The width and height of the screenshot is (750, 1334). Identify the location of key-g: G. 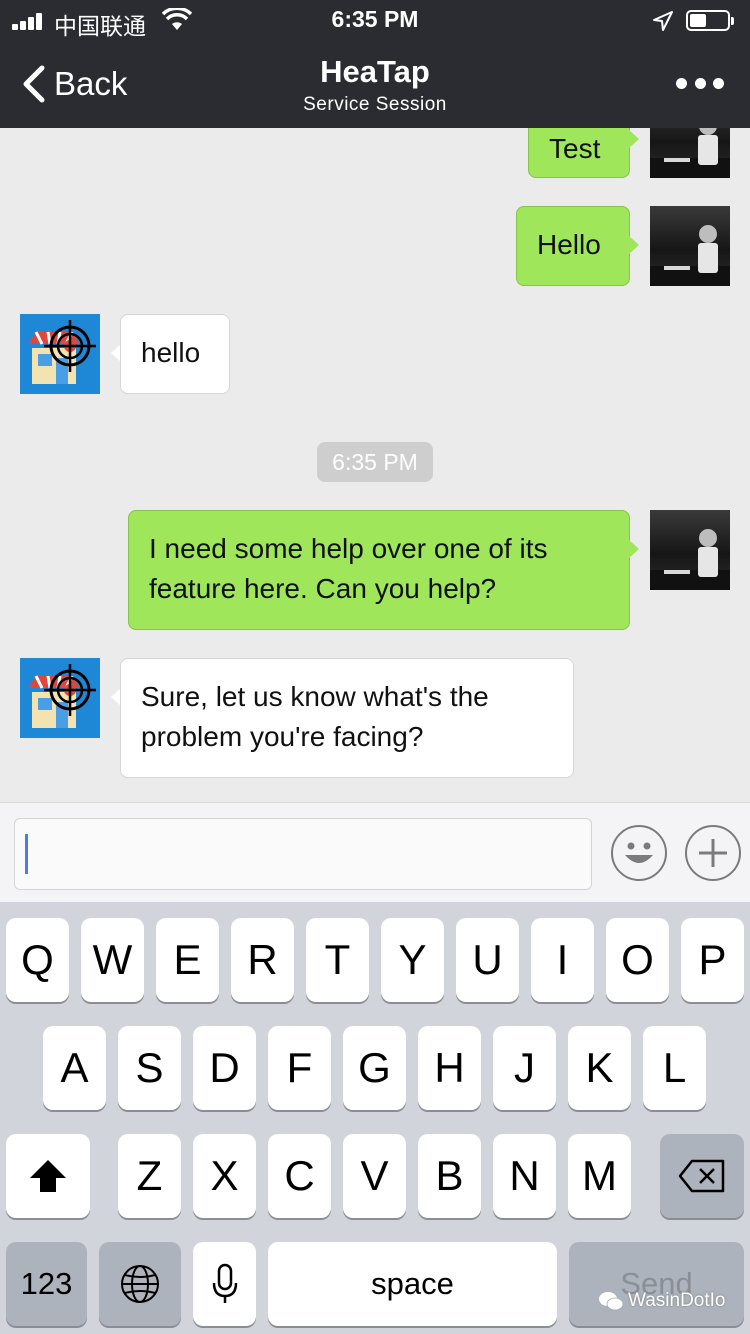
(374, 1068).